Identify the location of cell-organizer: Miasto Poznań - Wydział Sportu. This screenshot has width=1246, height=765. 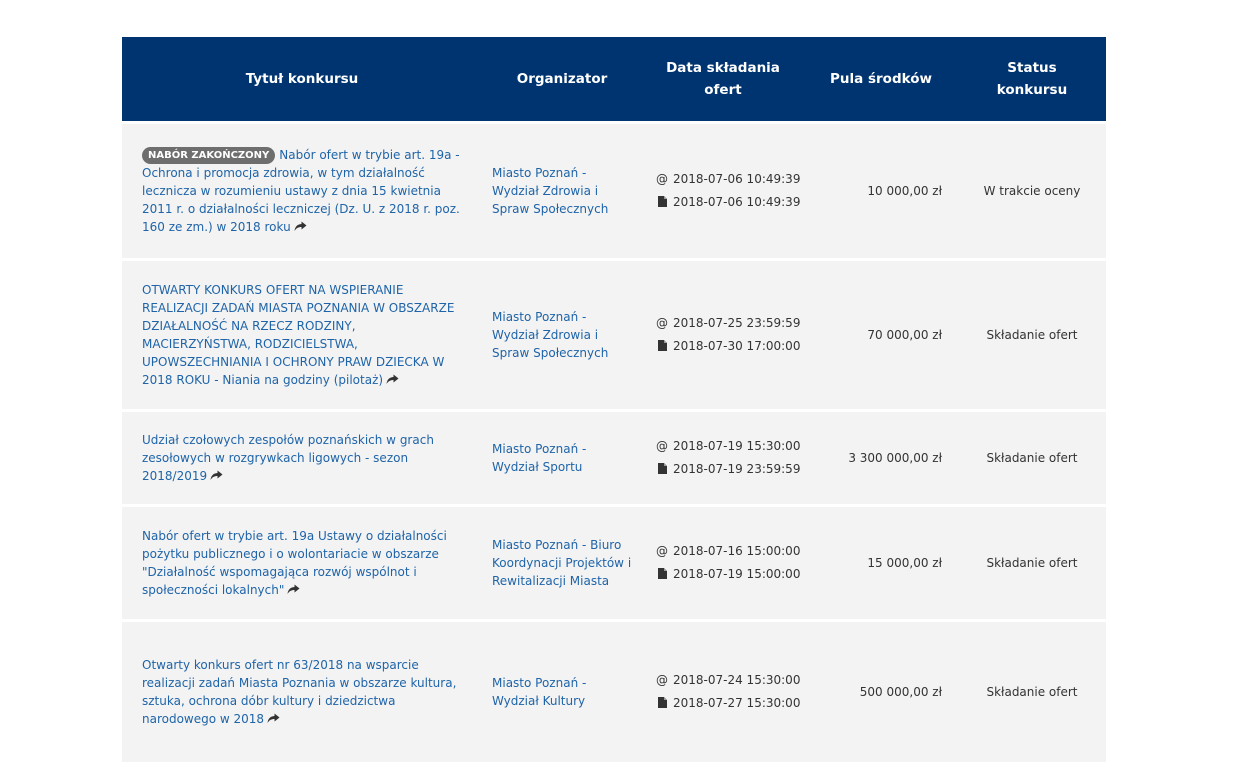
(562, 458).